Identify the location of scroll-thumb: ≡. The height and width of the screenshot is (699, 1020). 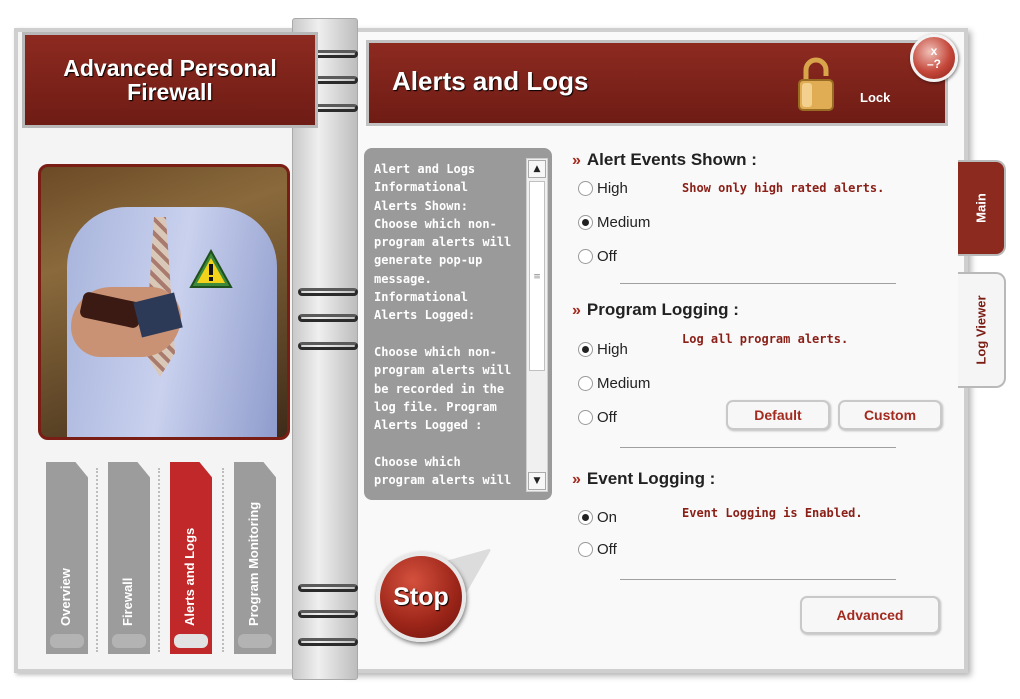
(537, 276).